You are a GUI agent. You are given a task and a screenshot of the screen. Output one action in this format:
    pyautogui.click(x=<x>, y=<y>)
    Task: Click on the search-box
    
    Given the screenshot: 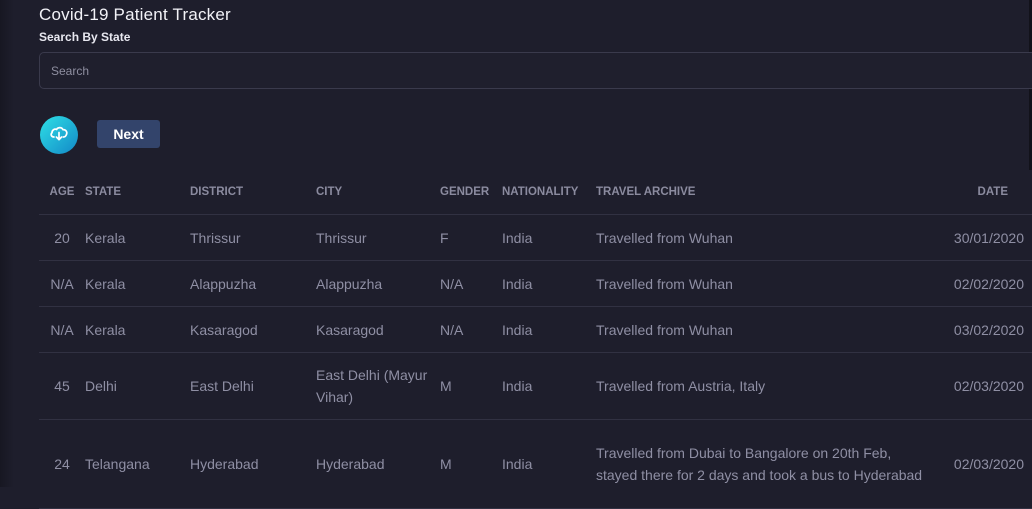 What is the action you would take?
    pyautogui.click(x=535, y=70)
    